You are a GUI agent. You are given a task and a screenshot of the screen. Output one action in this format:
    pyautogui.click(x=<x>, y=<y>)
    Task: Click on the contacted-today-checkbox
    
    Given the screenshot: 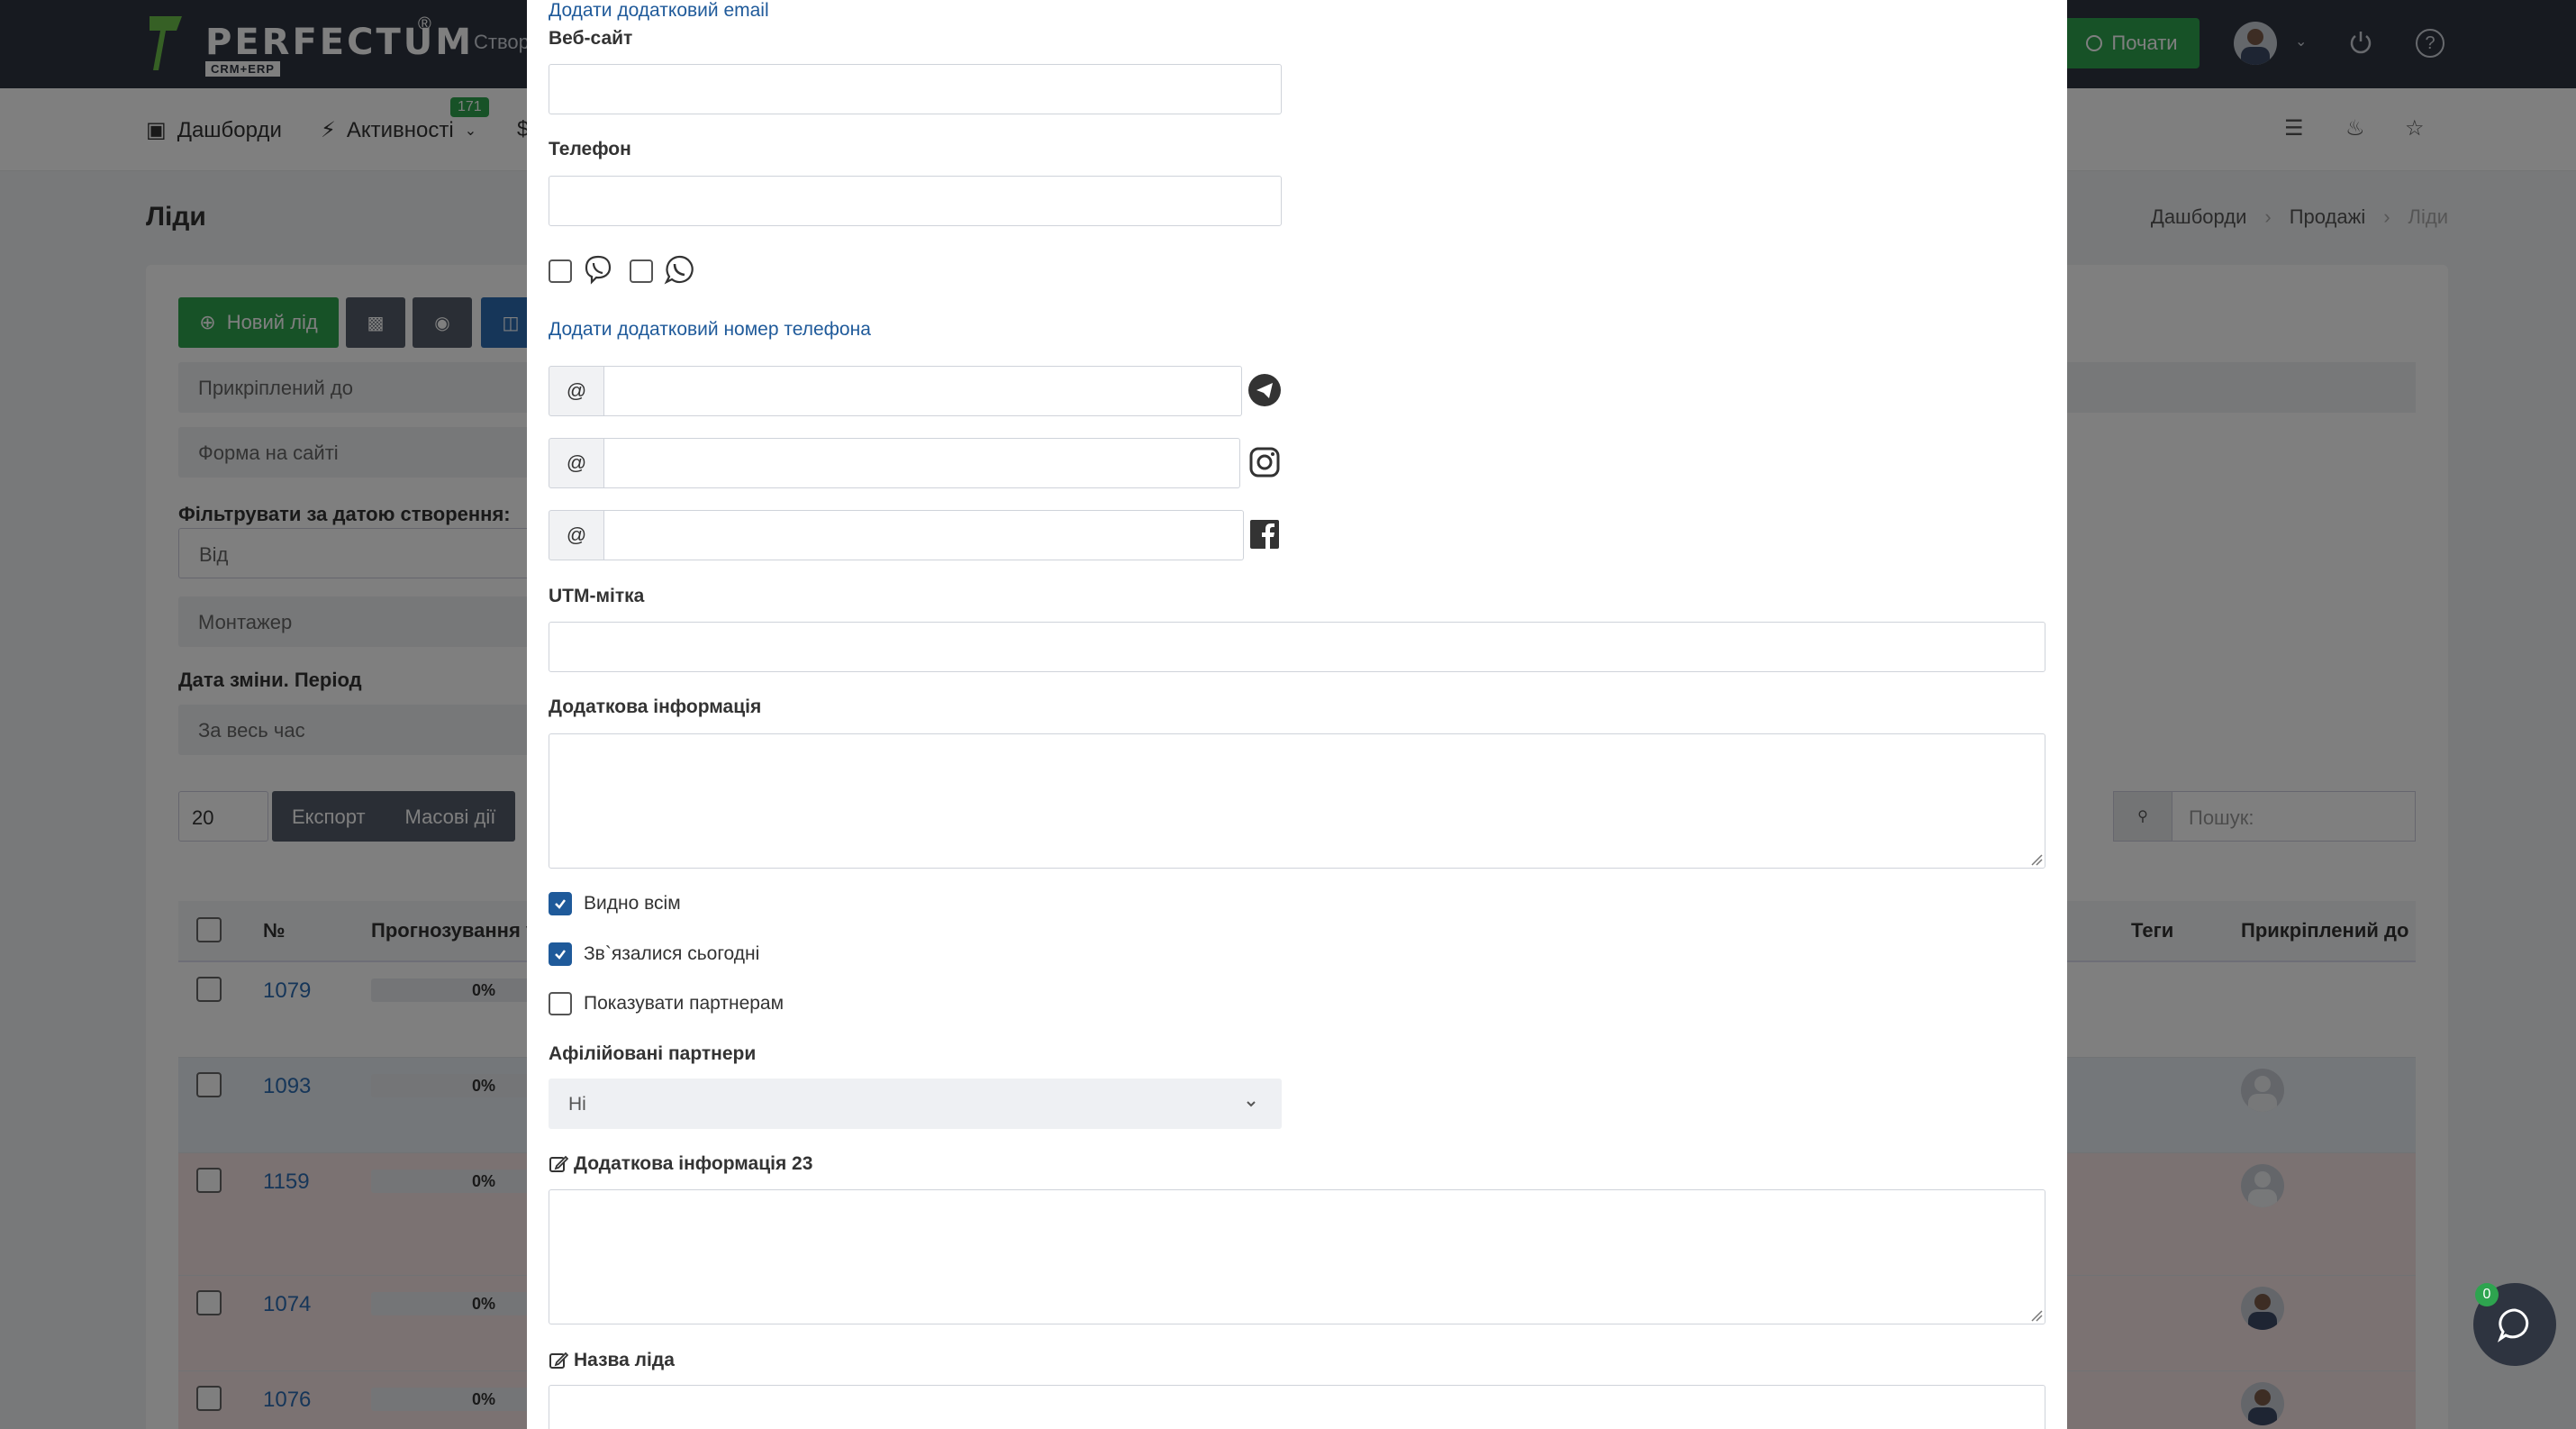 What is the action you would take?
    pyautogui.click(x=560, y=954)
    